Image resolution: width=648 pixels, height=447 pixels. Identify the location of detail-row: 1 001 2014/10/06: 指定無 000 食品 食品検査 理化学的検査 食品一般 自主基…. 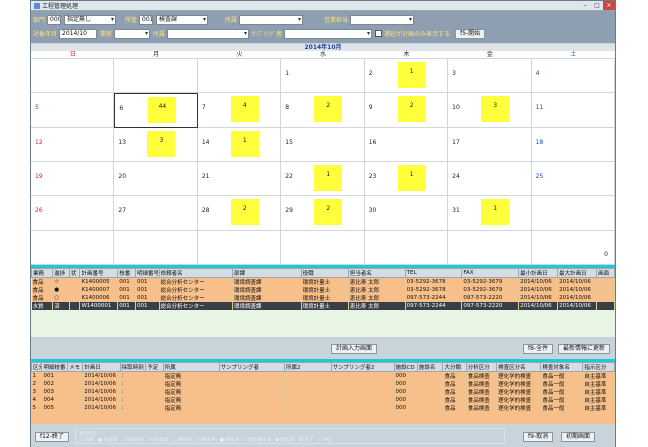
(323, 375).